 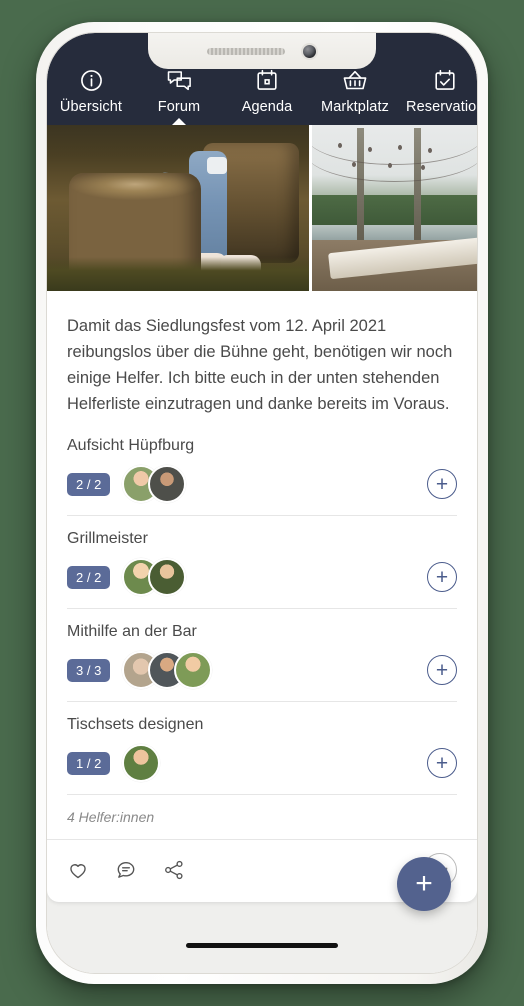 What do you see at coordinates (89, 670) in the screenshot?
I see `task-count-badge: 3 / 3` at bounding box center [89, 670].